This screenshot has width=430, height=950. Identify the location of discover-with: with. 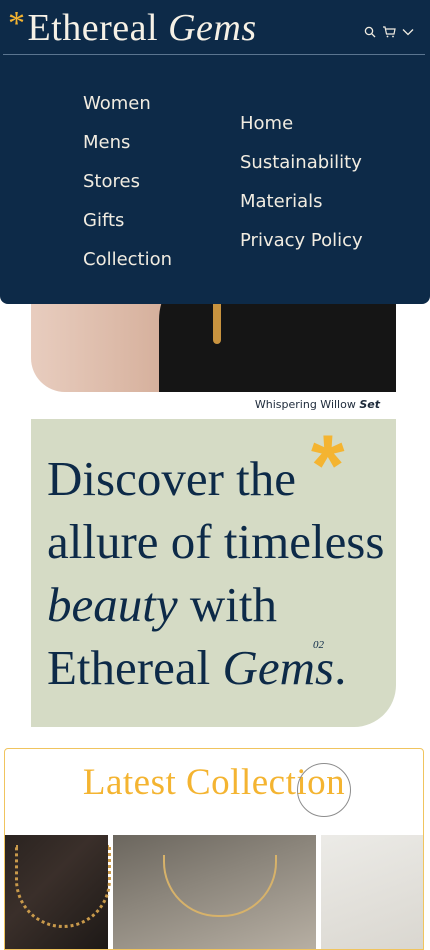
(227, 604).